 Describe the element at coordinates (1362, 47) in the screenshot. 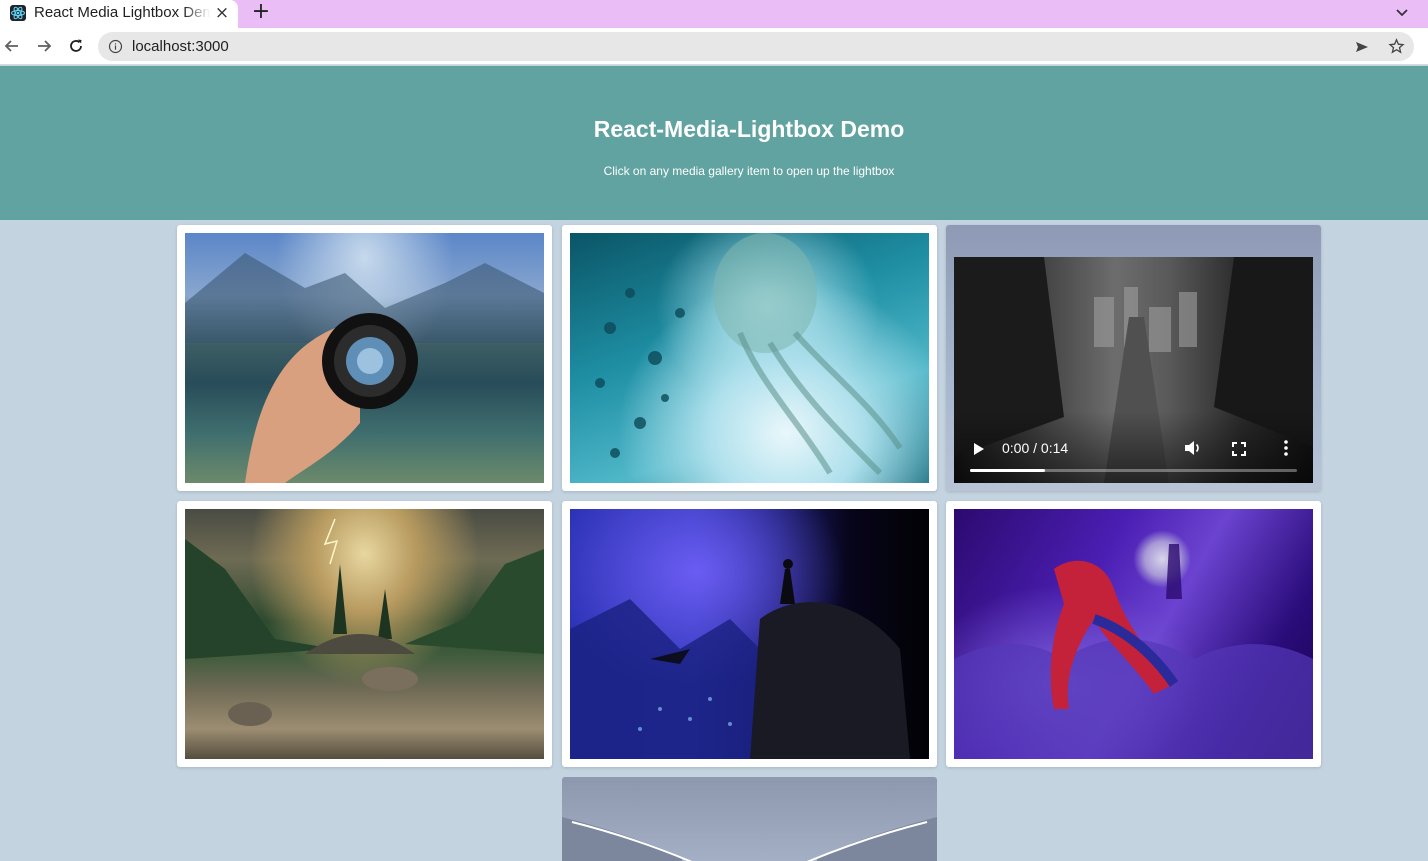

I see `send-icon` at that location.